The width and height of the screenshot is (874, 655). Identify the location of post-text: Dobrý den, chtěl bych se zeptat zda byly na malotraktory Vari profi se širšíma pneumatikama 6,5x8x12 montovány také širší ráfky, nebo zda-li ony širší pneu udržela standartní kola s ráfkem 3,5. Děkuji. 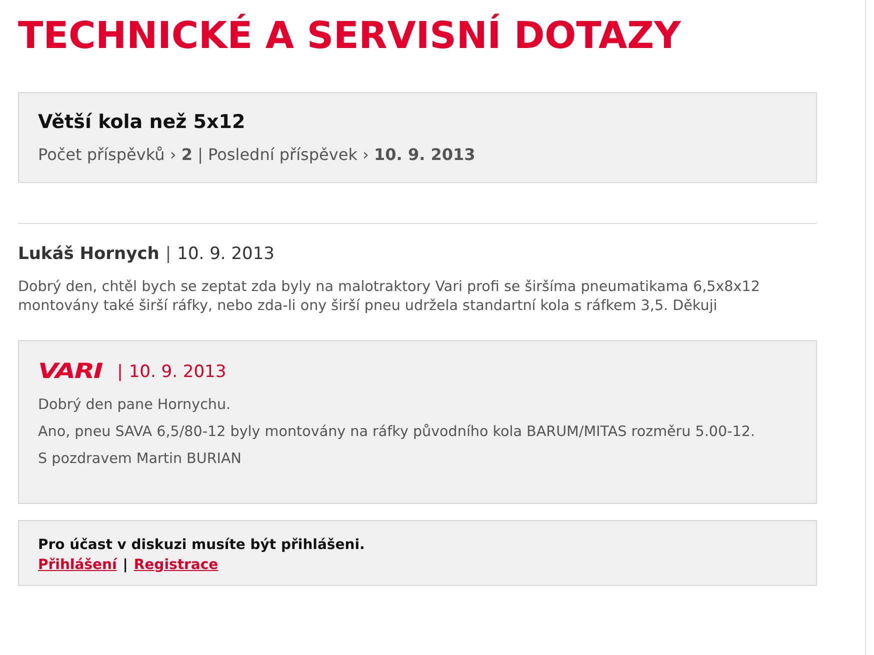
(389, 297).